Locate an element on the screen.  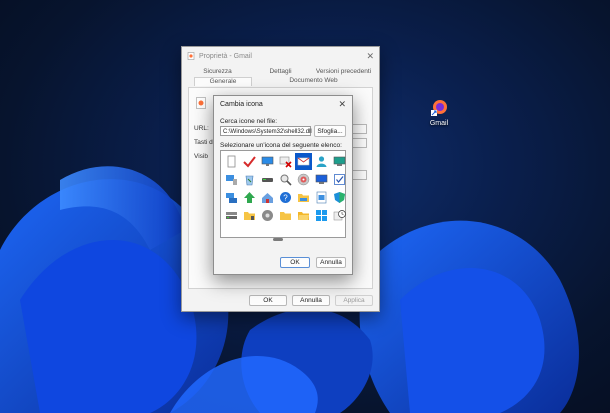
drive-stack-icon is located at coordinates (231, 215).